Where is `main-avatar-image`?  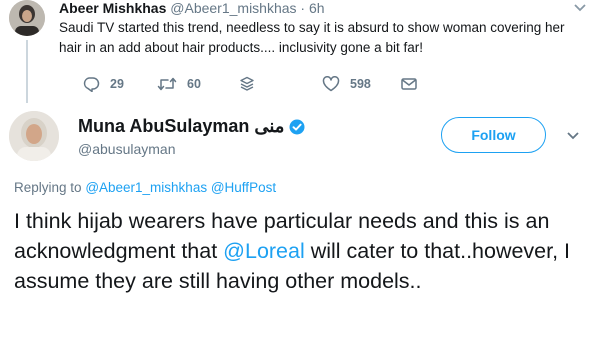
main-avatar-image is located at coordinates (34, 136).